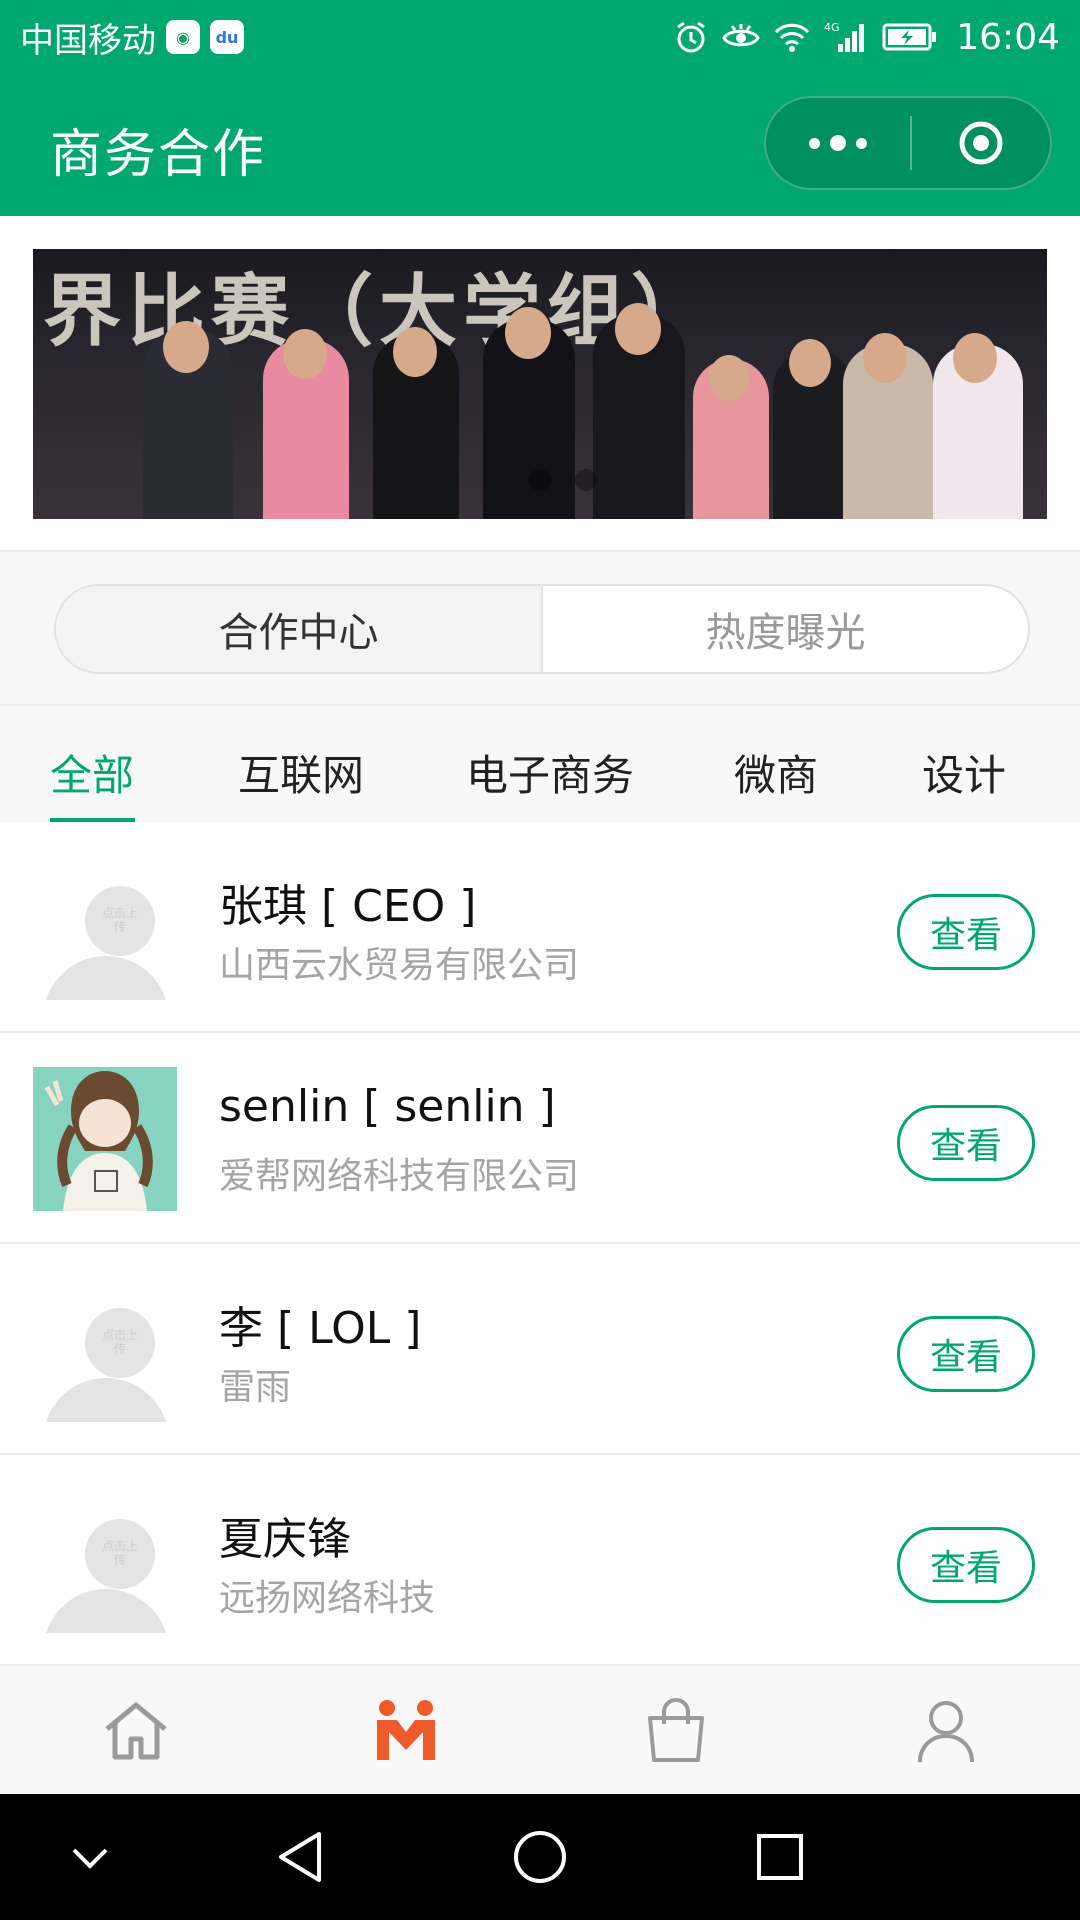 This screenshot has width=1080, height=1920. Describe the element at coordinates (909, 37) in the screenshot. I see `battery-charging-icon` at that location.